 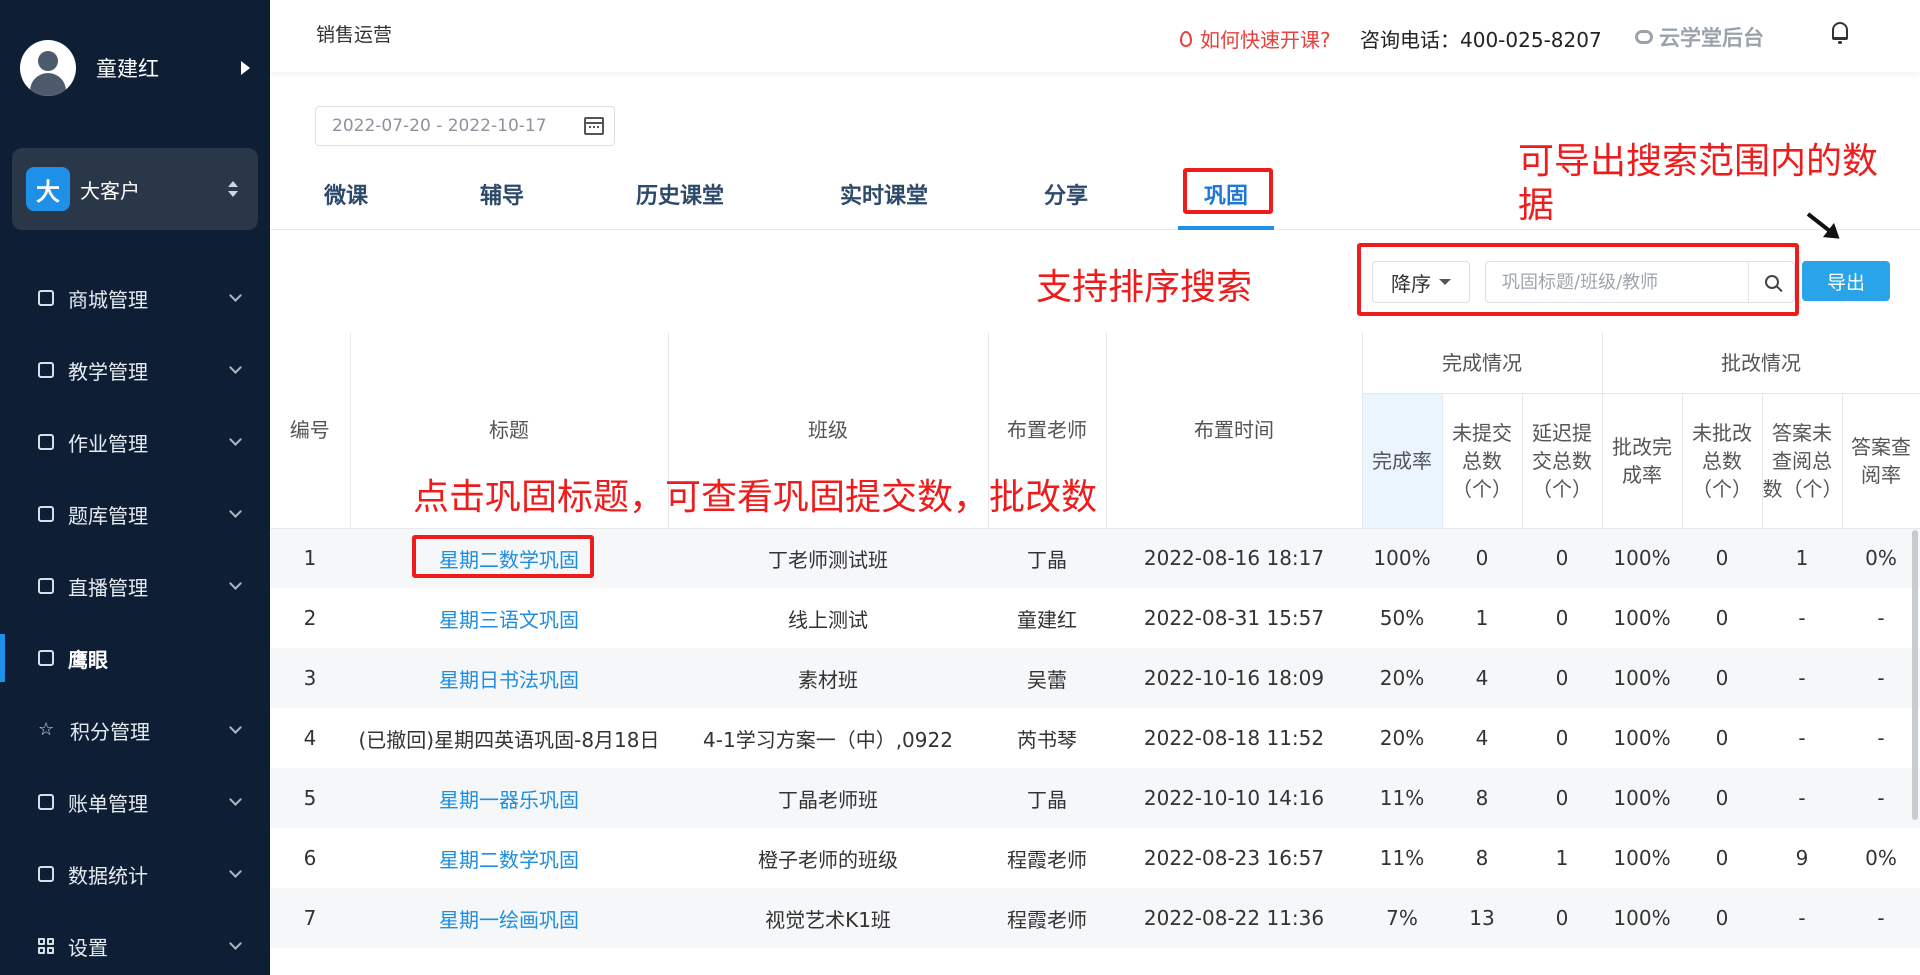 I want to click on sidebar-item-6: ☆ 积分管理, so click(x=135, y=730).